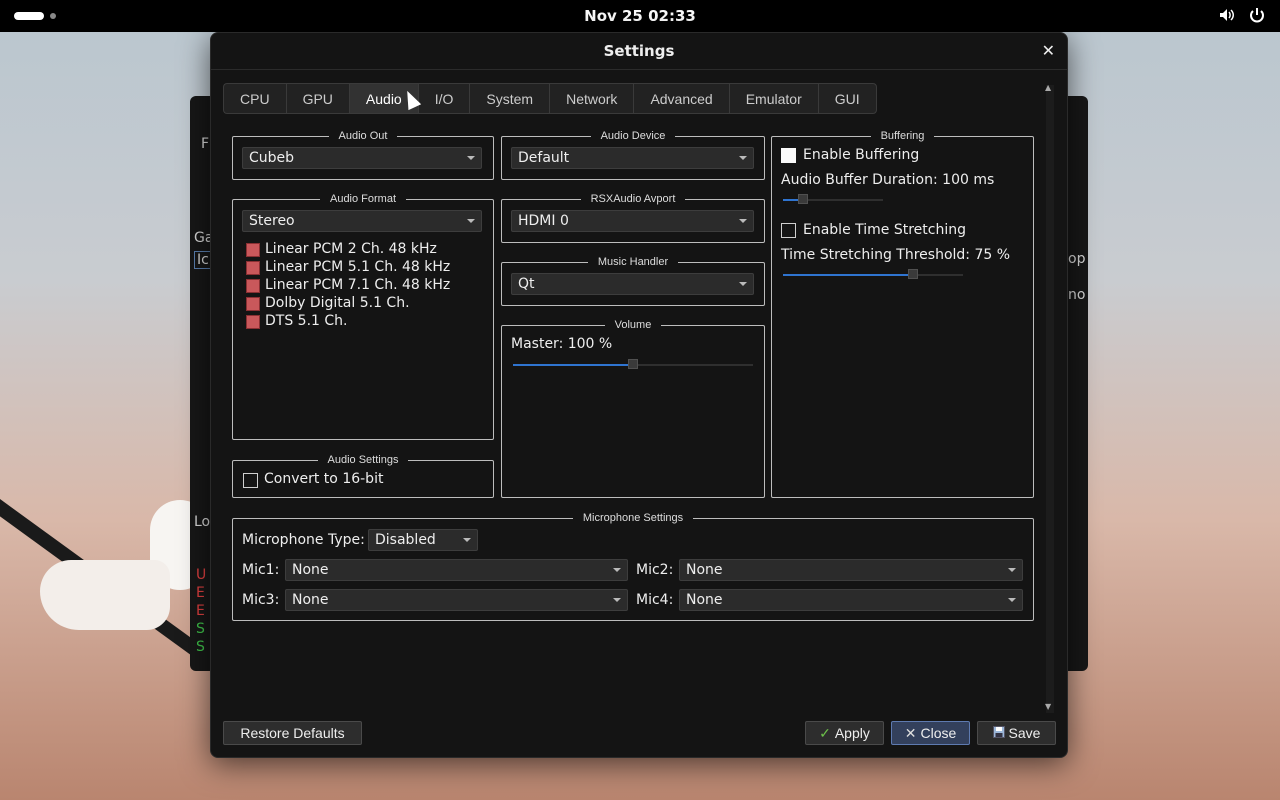  Describe the element at coordinates (681, 98) in the screenshot. I see `tab-advanced: Advanced` at that location.